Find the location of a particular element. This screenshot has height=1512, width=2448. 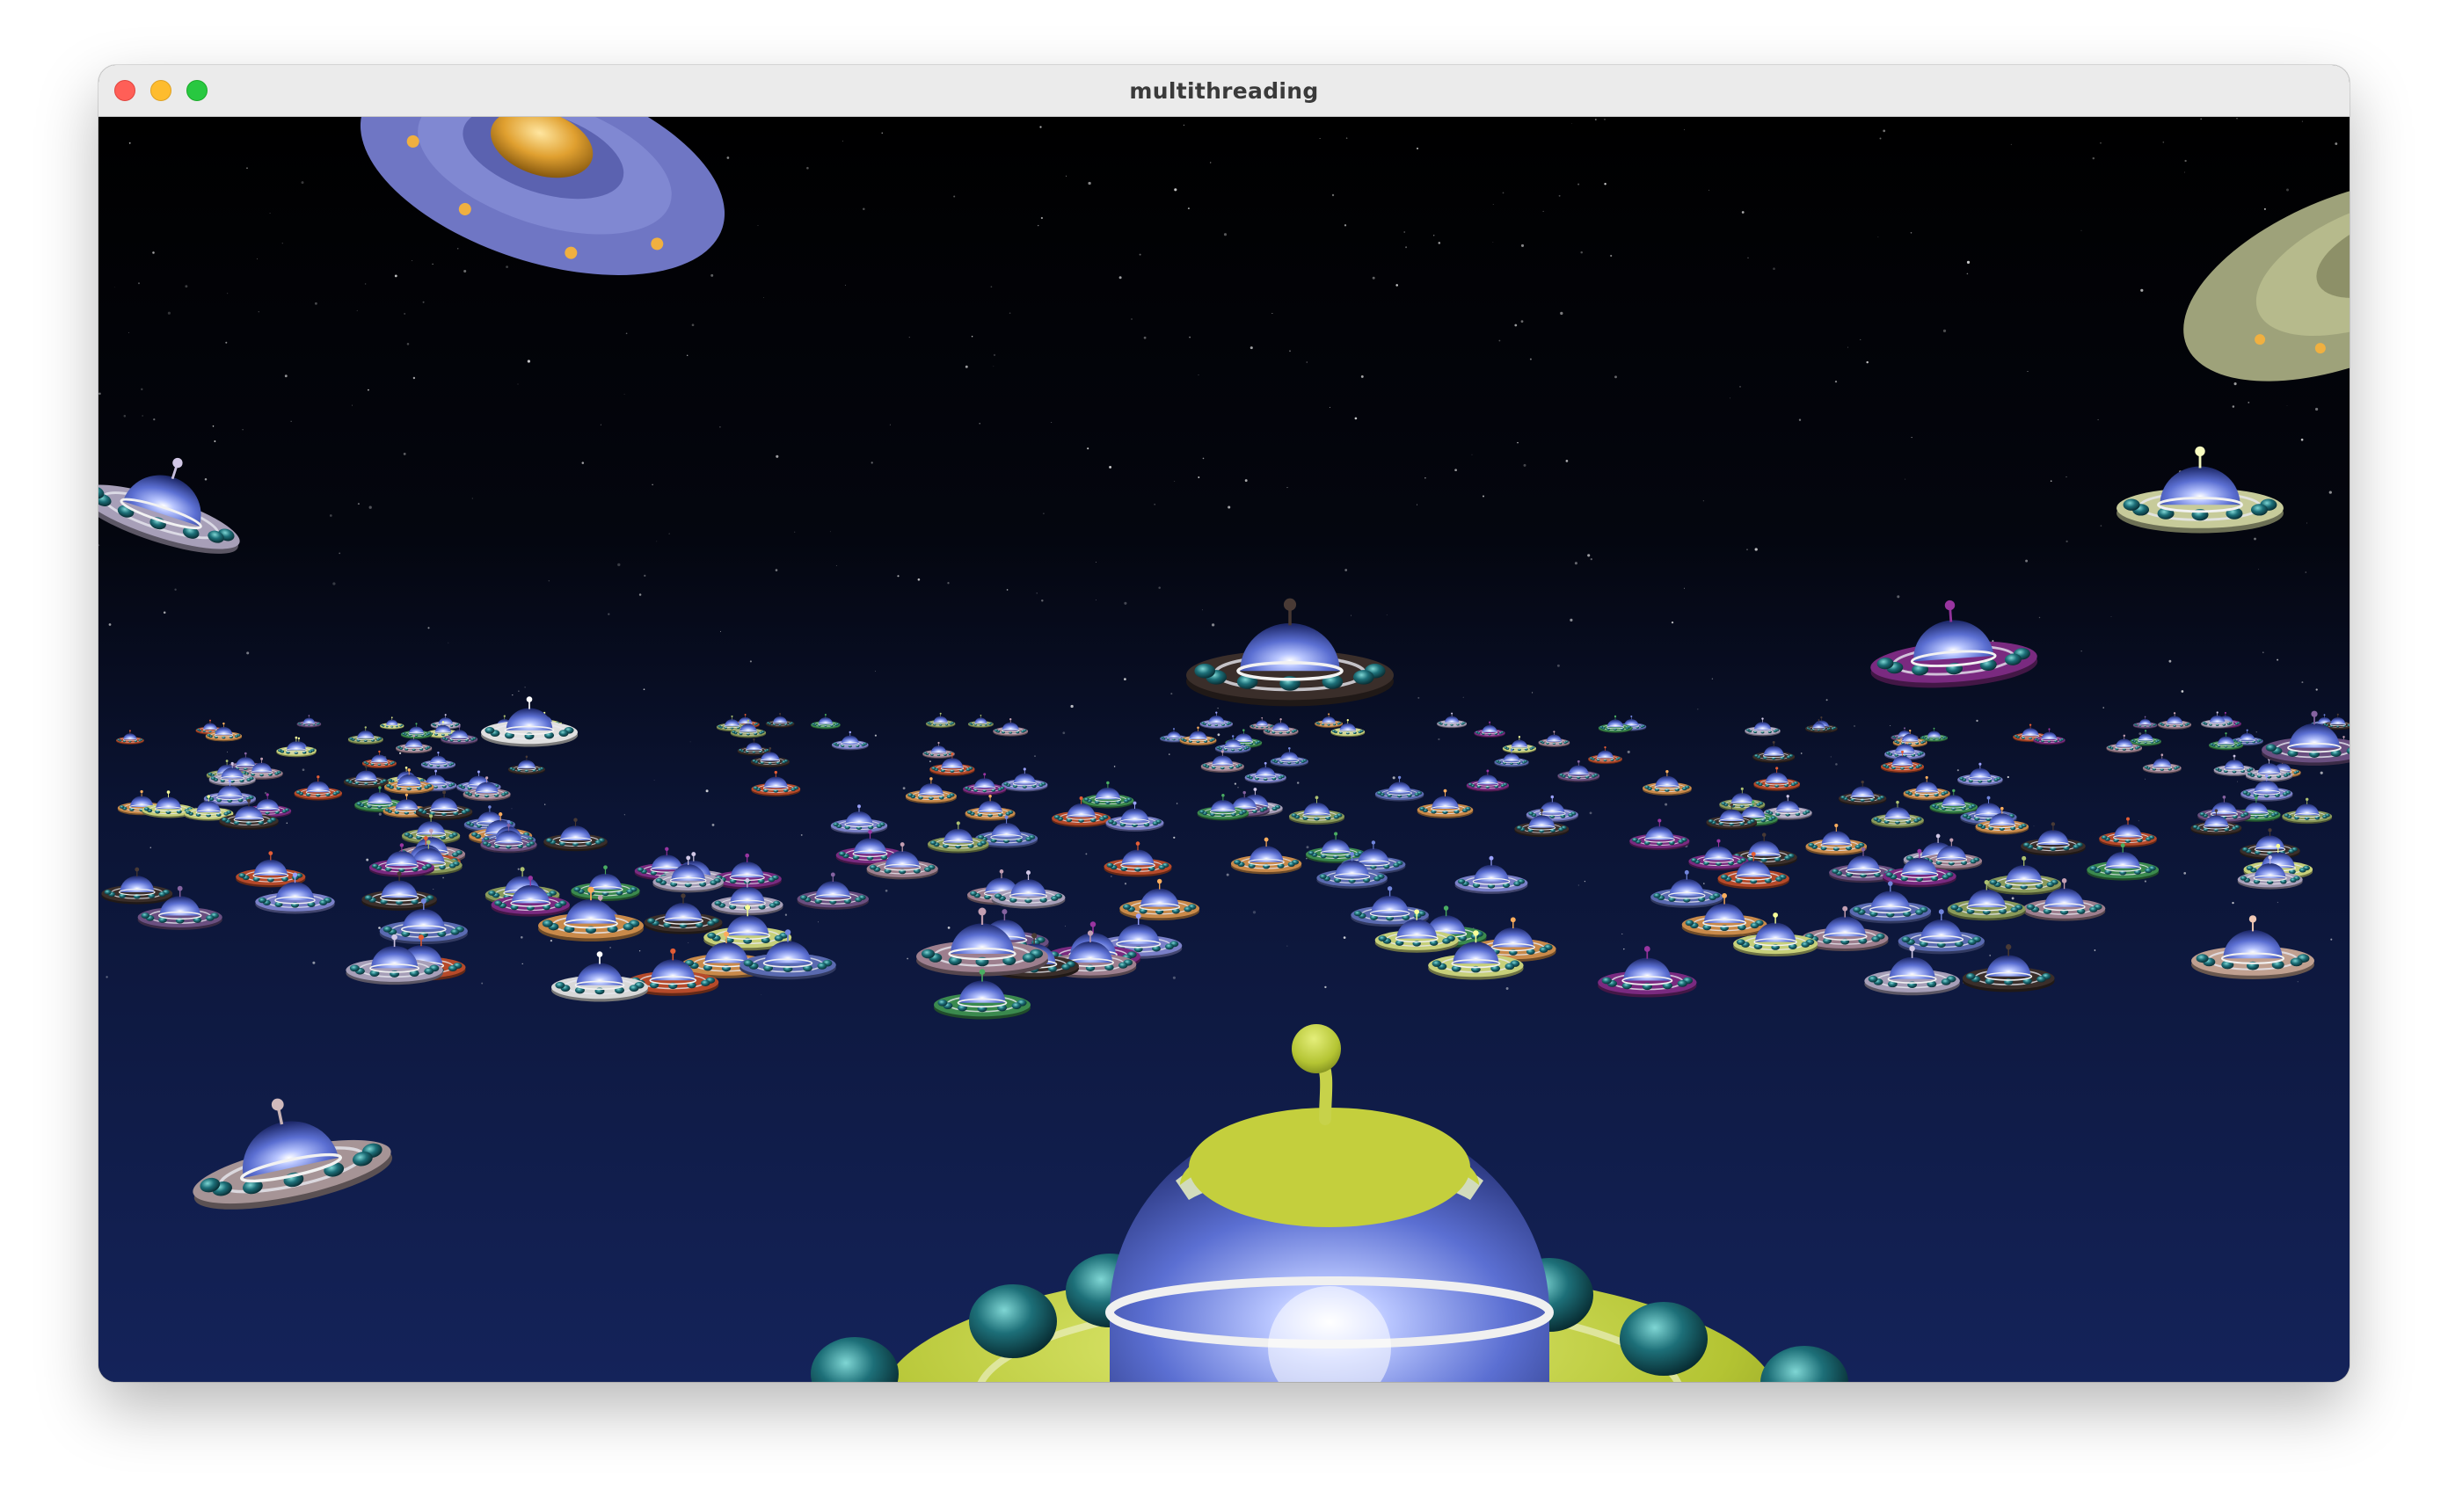

close-button is located at coordinates (124, 91).